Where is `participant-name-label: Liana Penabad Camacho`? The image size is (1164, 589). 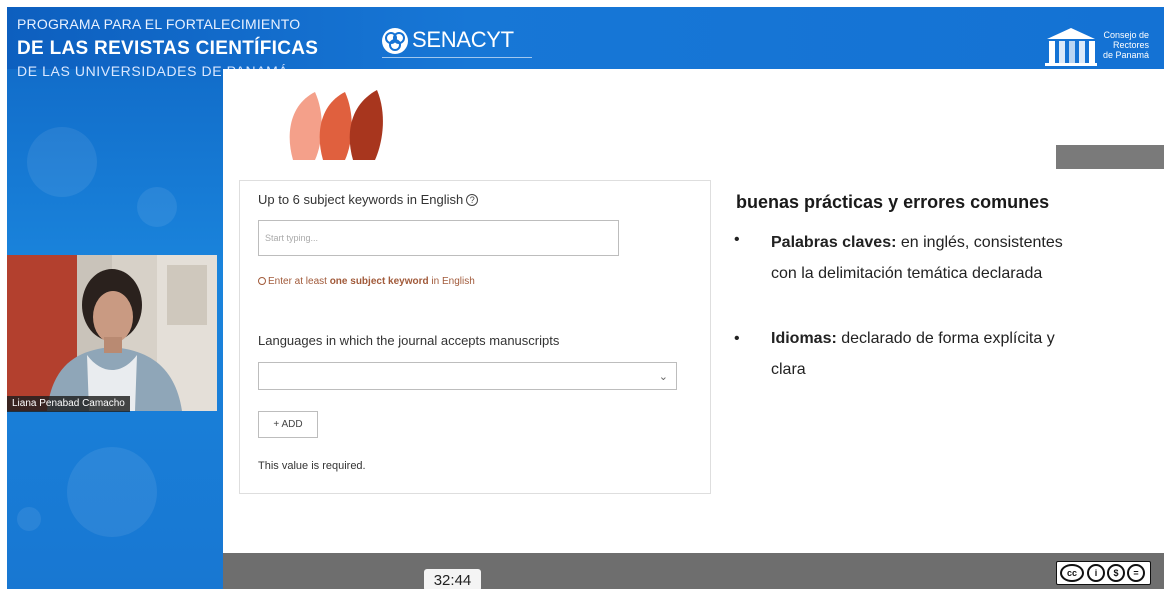
participant-name-label: Liana Penabad Camacho is located at coordinates (68, 404).